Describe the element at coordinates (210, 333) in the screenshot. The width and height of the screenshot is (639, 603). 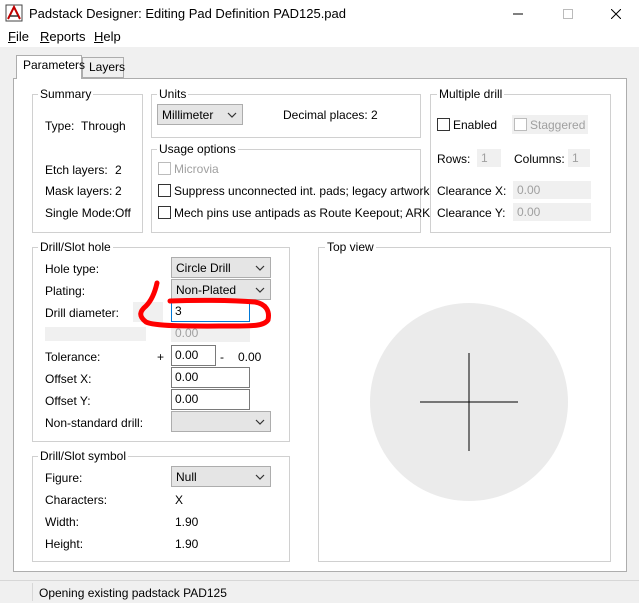
I see `secondary-diameter-field: 0.00` at that location.